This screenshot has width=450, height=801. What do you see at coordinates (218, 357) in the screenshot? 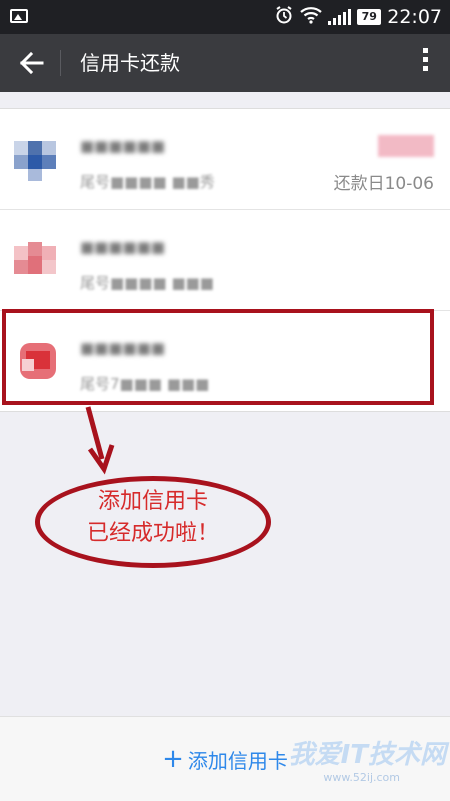
I see `new-card-highlight-box` at bounding box center [218, 357].